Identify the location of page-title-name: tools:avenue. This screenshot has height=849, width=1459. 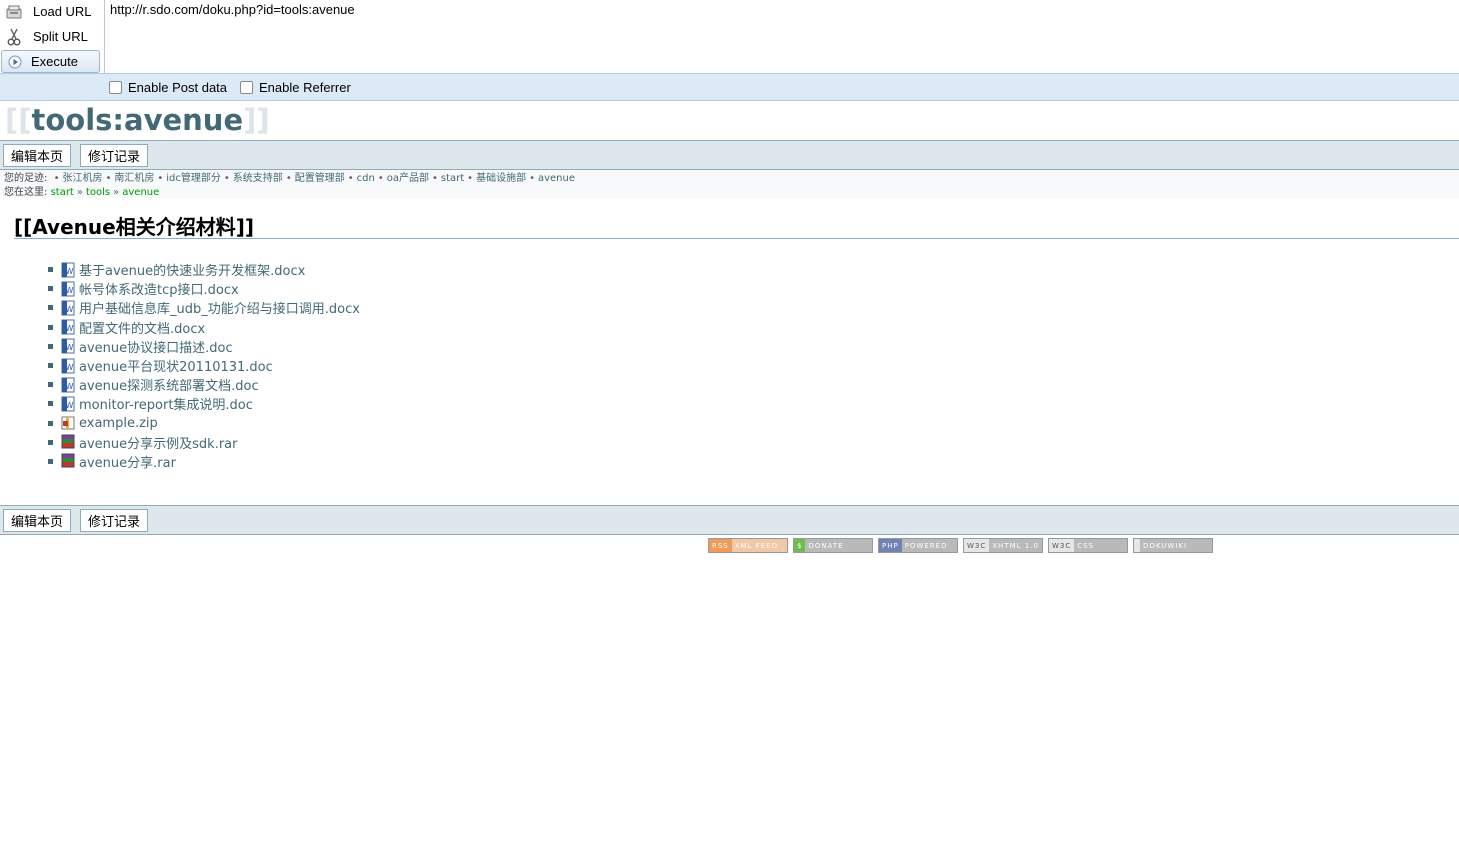
(138, 120).